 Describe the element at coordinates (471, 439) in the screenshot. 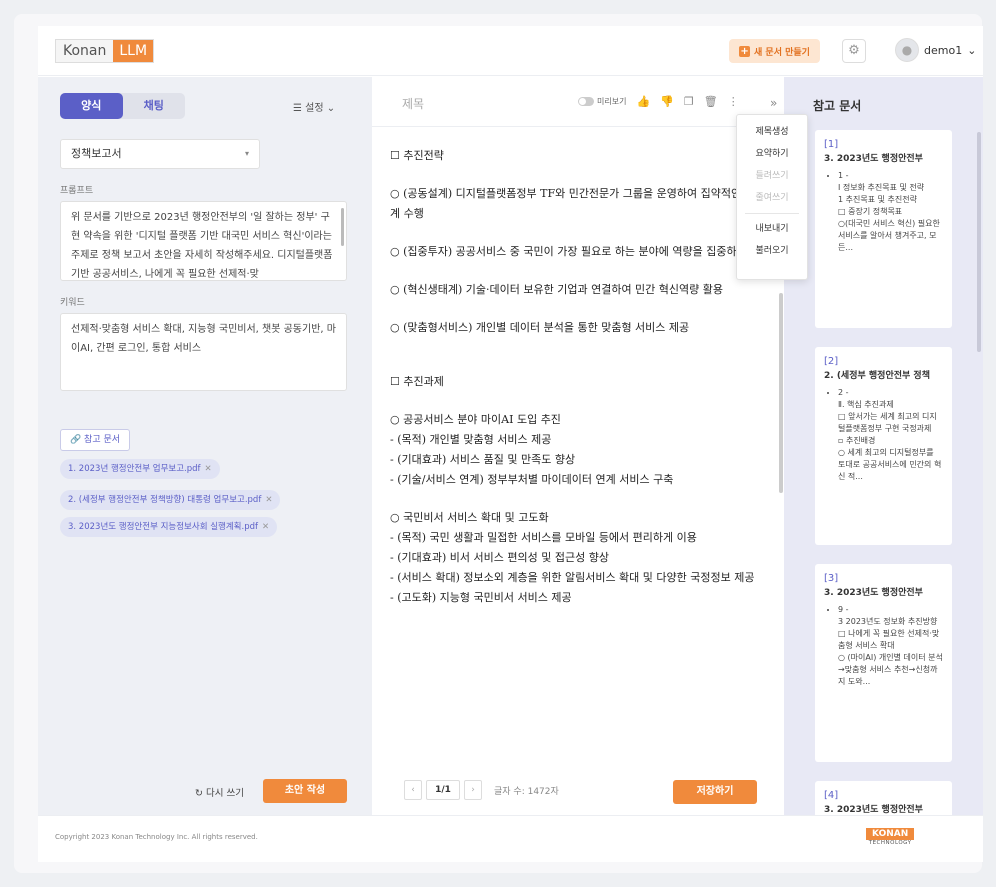

I see `doc-paragraph: - (목적) 개인별 맞춤형 서비스 제공` at that location.